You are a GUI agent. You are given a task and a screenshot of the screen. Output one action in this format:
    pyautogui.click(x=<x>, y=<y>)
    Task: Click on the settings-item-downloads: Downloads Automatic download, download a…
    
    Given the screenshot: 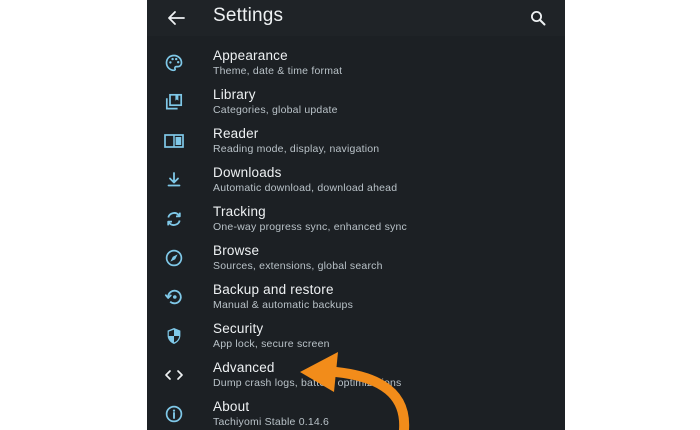 What is the action you would take?
    pyautogui.click(x=356, y=180)
    